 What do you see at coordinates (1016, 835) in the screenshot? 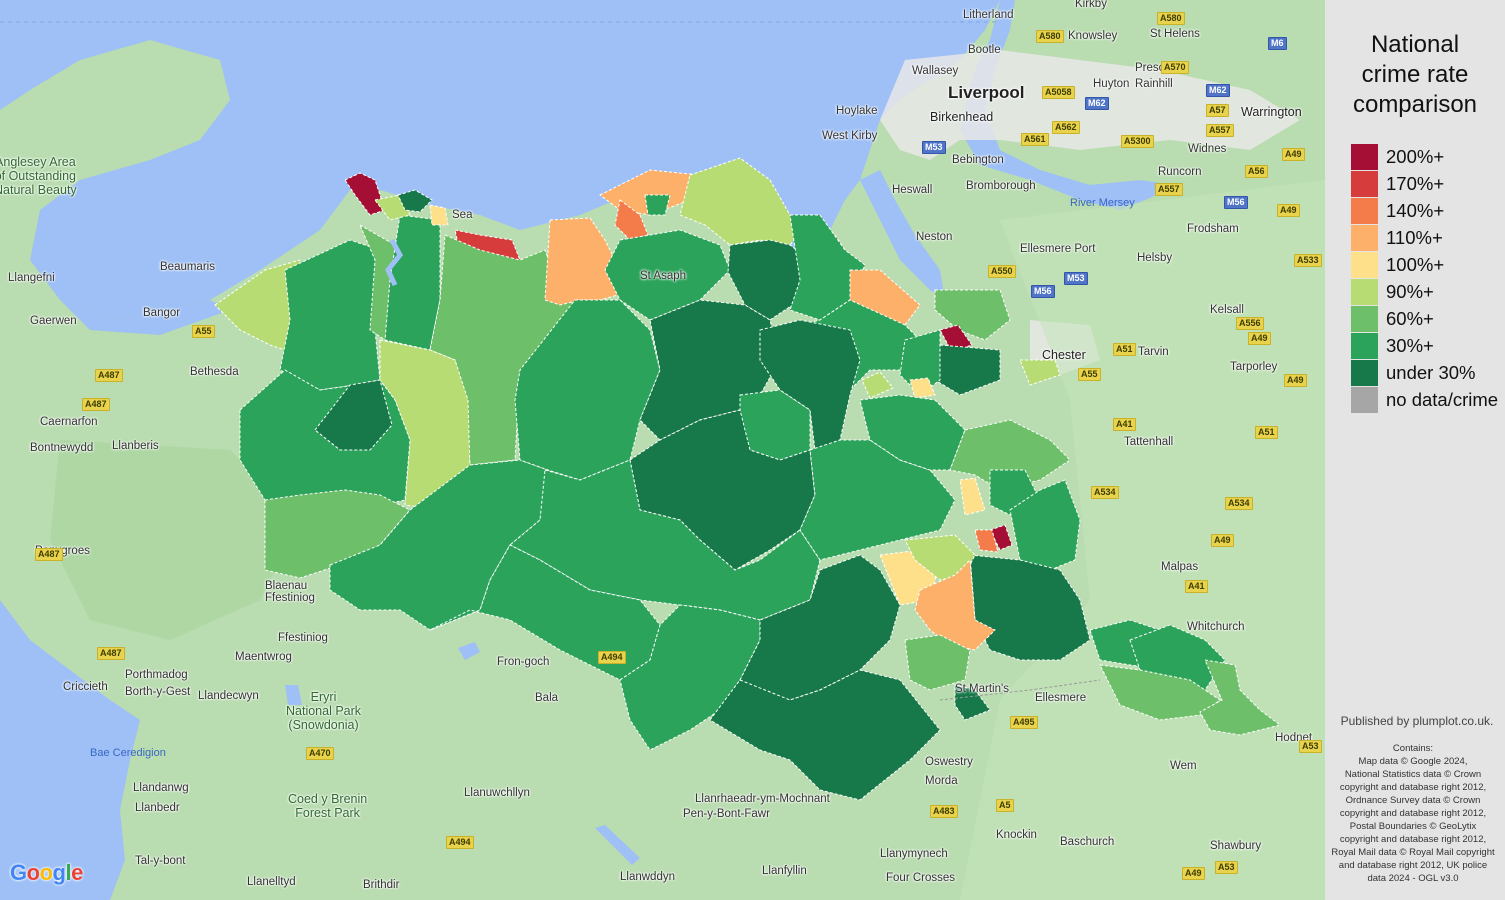
I see `place-label: Knockin` at bounding box center [1016, 835].